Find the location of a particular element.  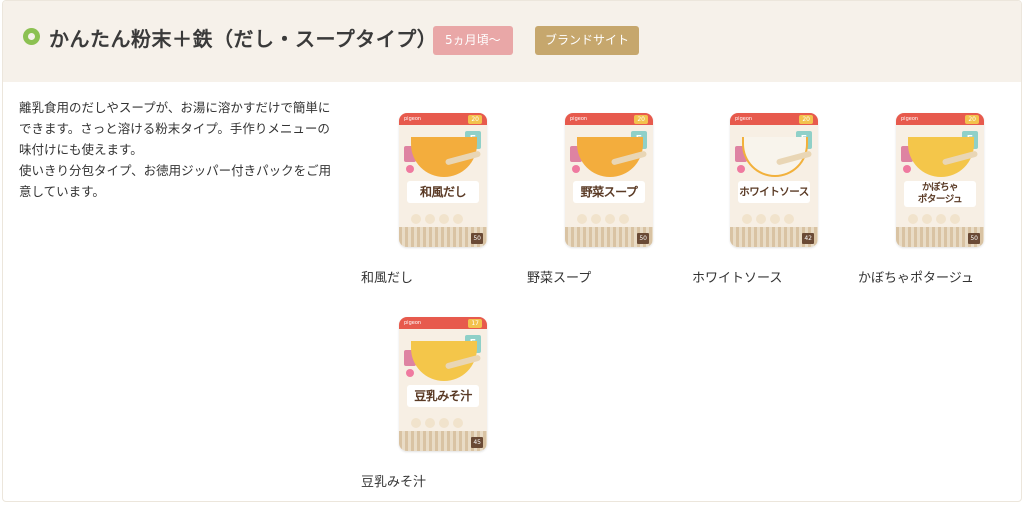

package-label: 野菜スープ is located at coordinates (609, 192).